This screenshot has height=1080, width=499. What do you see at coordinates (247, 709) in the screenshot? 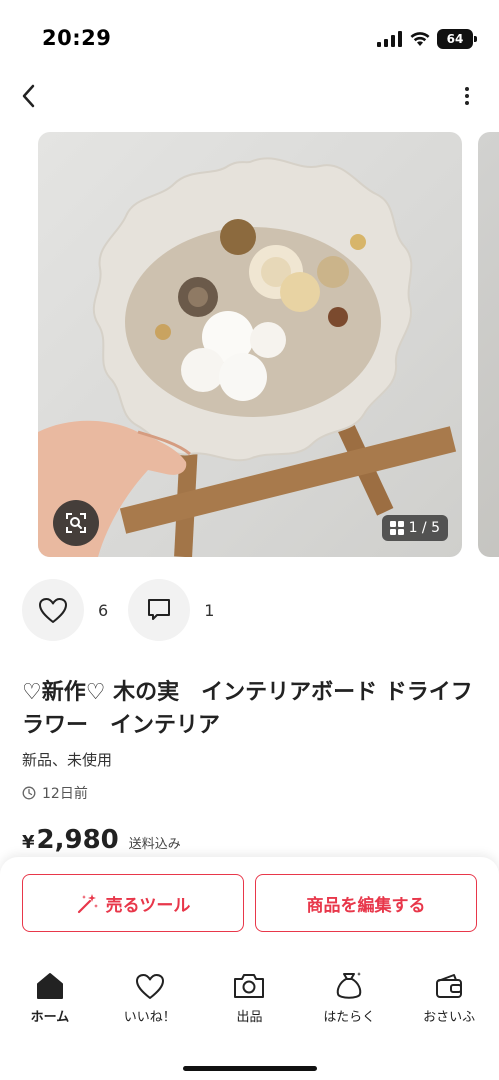
I see `item-title: ♡新作♡ 木の実 インテリアボード ドライフラワー インテリア` at bounding box center [247, 709].